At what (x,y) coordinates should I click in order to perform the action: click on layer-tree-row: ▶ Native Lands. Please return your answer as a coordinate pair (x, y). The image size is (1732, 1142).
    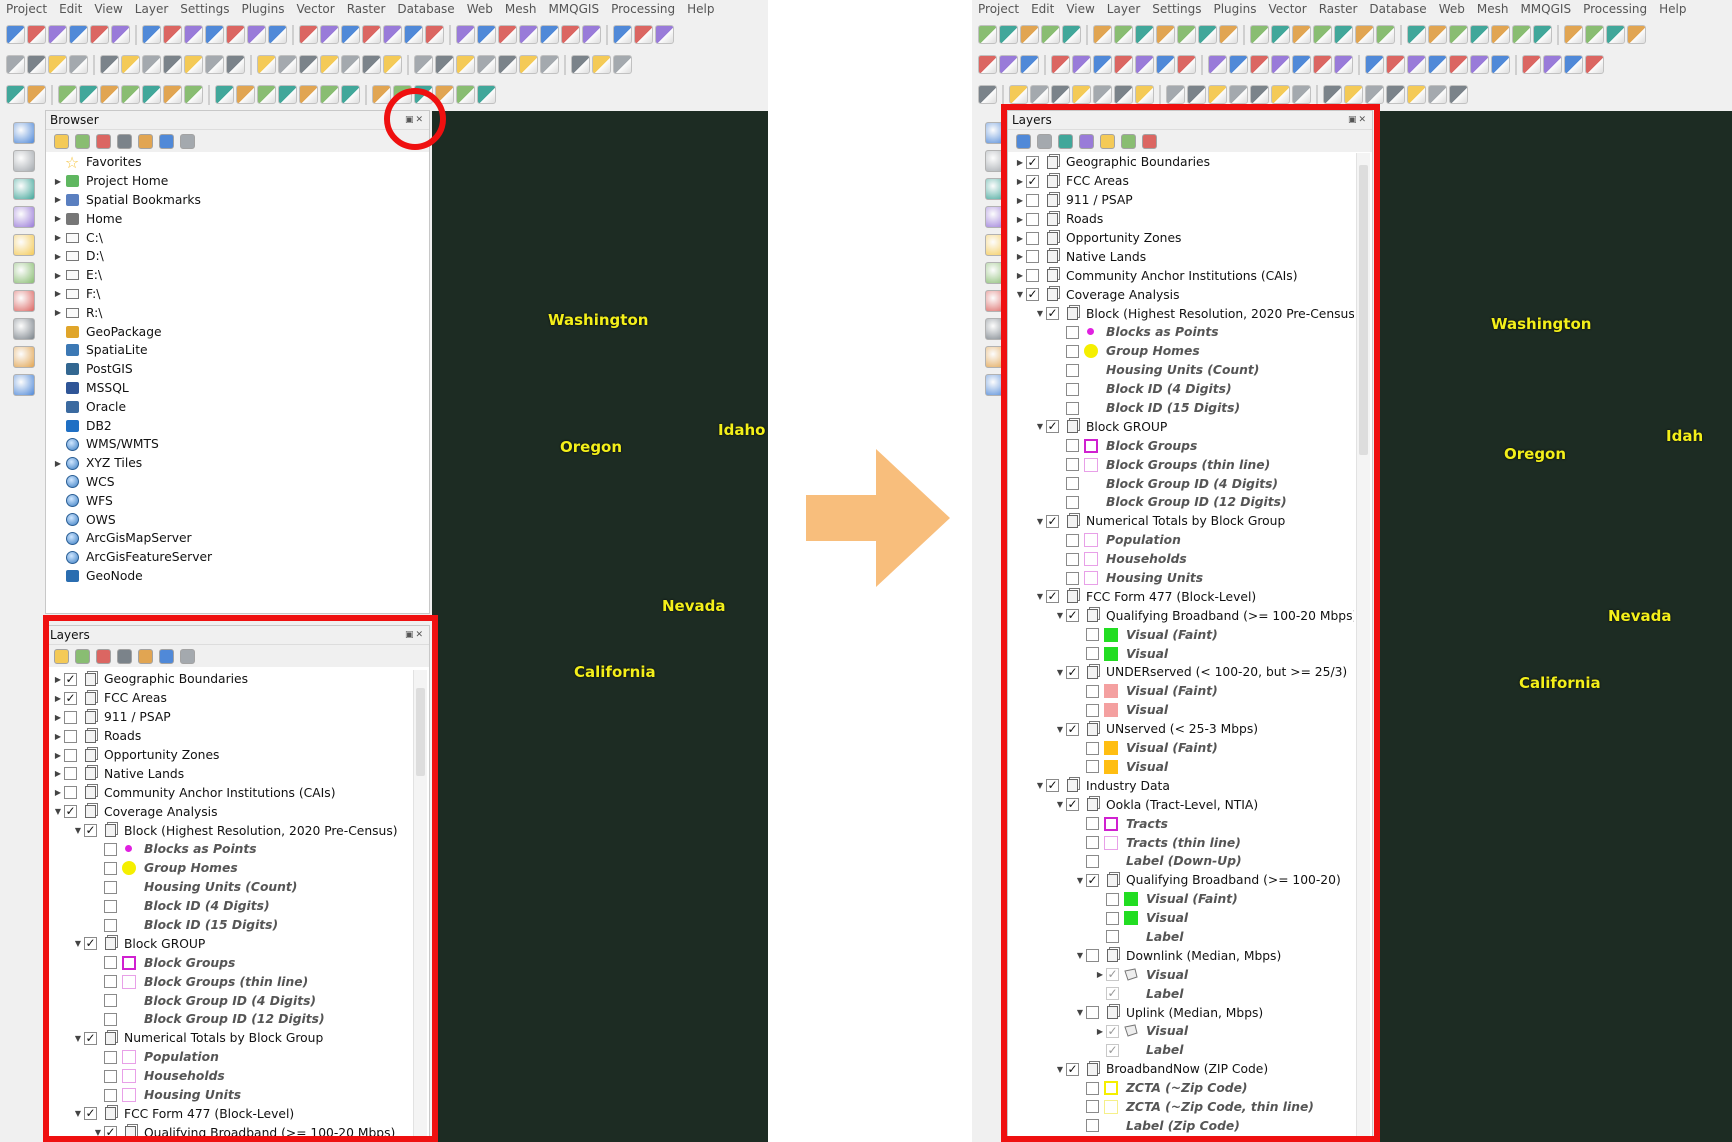
    Looking at the image, I should click on (1184, 256).